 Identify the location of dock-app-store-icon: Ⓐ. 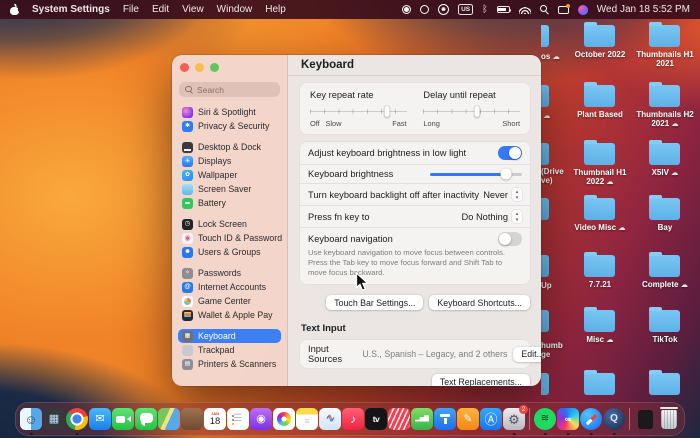
(491, 419).